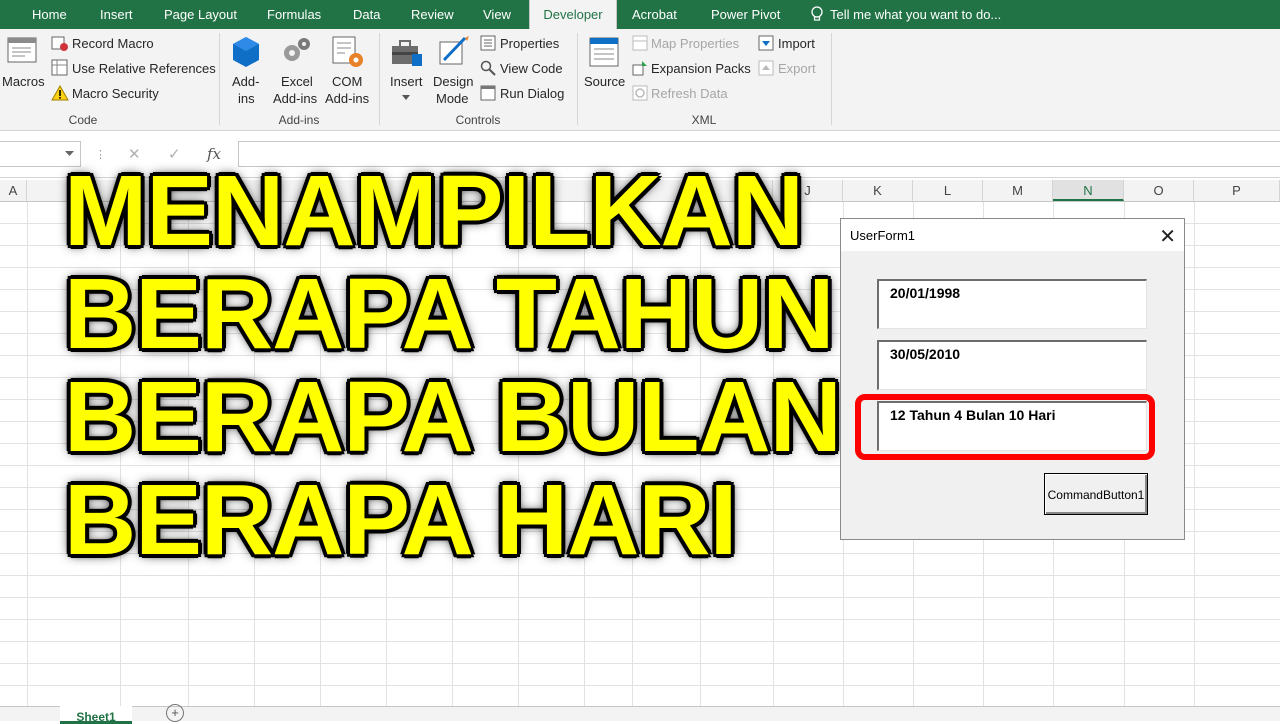 This screenshot has width=1280, height=724. What do you see at coordinates (13, 190) in the screenshot?
I see `column-header-a: A` at bounding box center [13, 190].